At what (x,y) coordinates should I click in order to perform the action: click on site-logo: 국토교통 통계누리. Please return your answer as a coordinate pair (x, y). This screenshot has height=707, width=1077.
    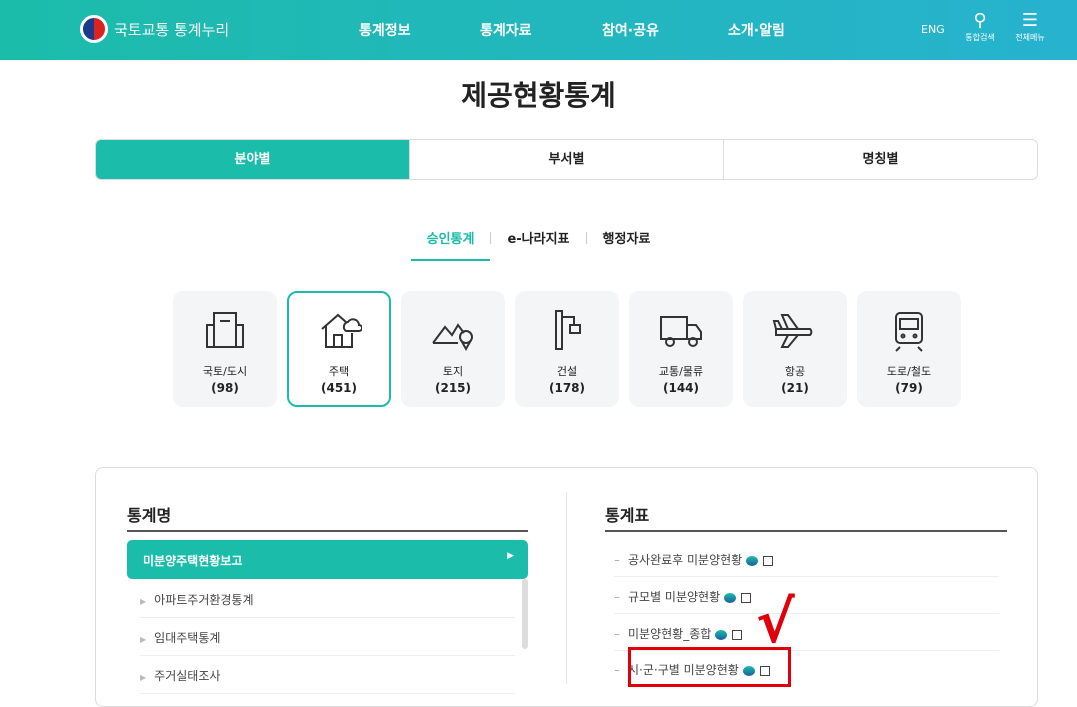
    Looking at the image, I should click on (154, 29).